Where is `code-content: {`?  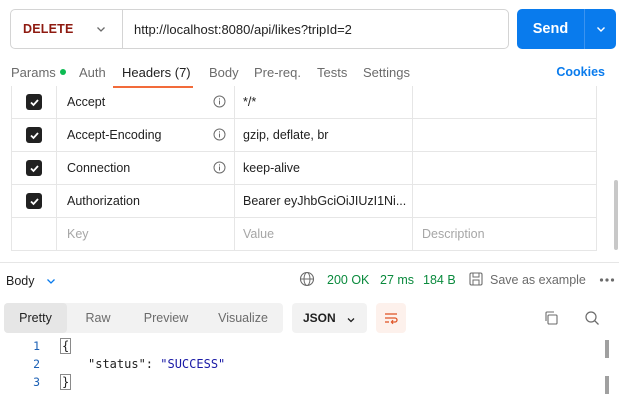
code-content: { is located at coordinates (66, 346).